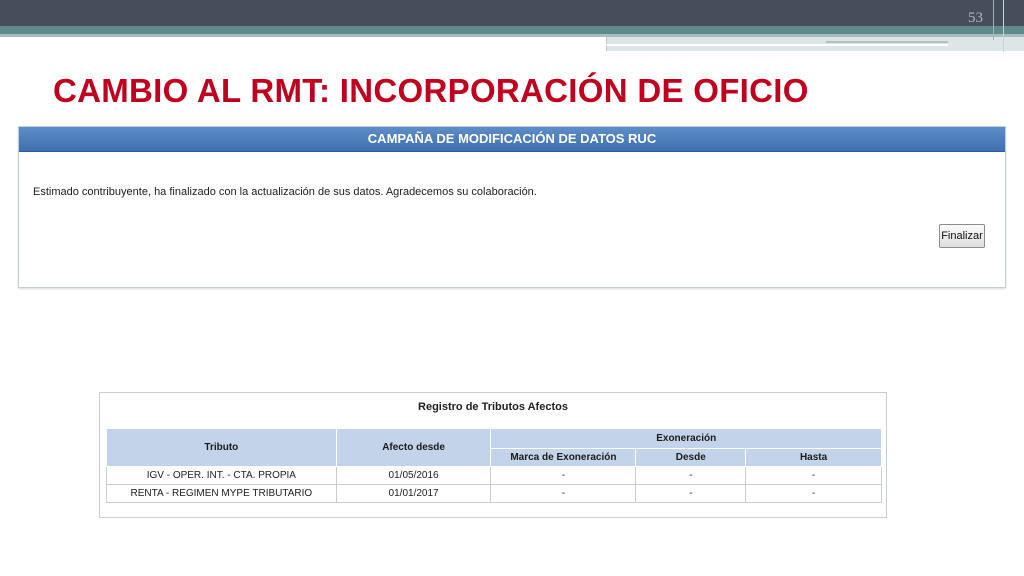  What do you see at coordinates (413, 475) in the screenshot?
I see `cell-afecto-desde: 01/05/2016` at bounding box center [413, 475].